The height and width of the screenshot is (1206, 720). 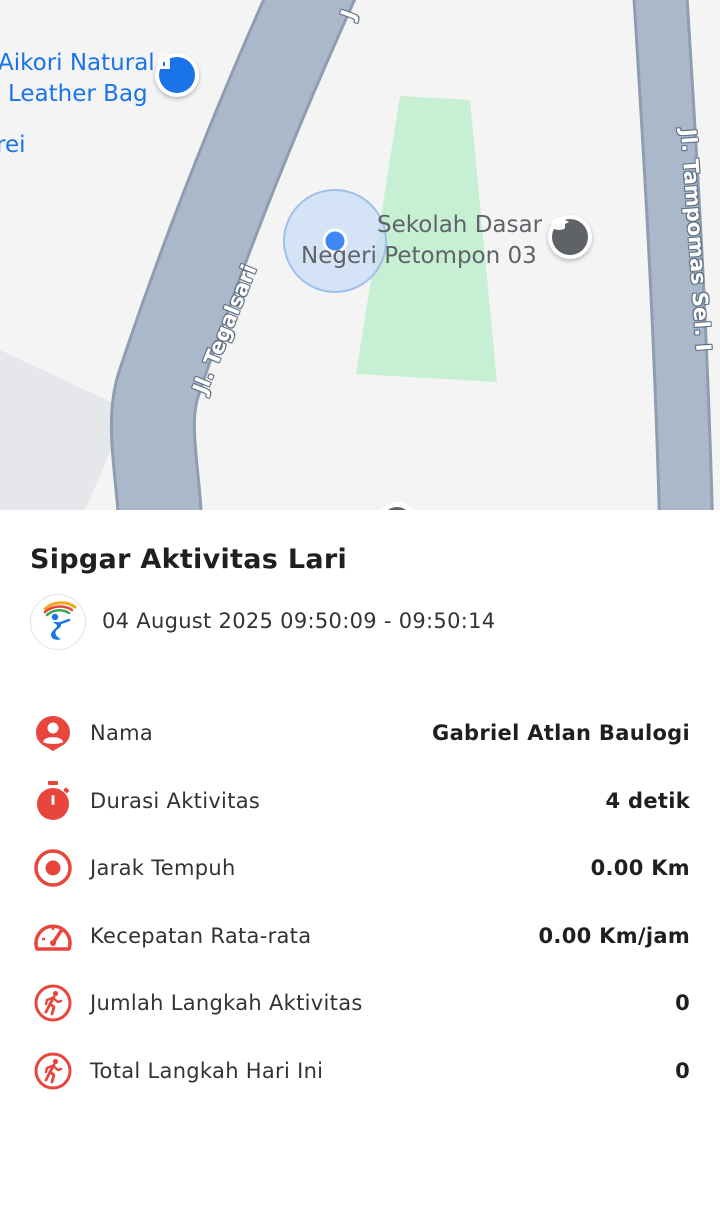 I want to click on stopwatch-icon, so click(x=53, y=801).